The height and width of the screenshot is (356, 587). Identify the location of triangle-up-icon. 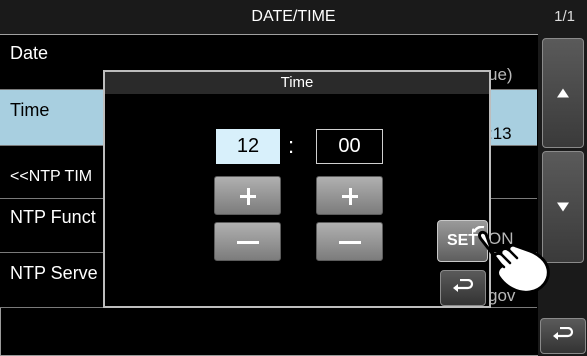
(563, 93).